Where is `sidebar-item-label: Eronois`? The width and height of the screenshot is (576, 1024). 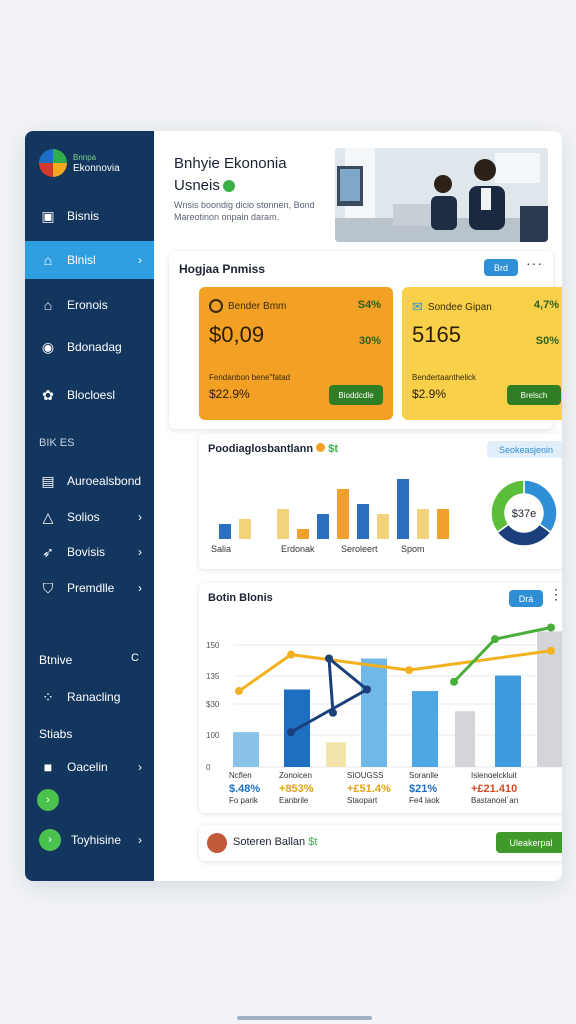 sidebar-item-label: Eronois is located at coordinates (87, 305).